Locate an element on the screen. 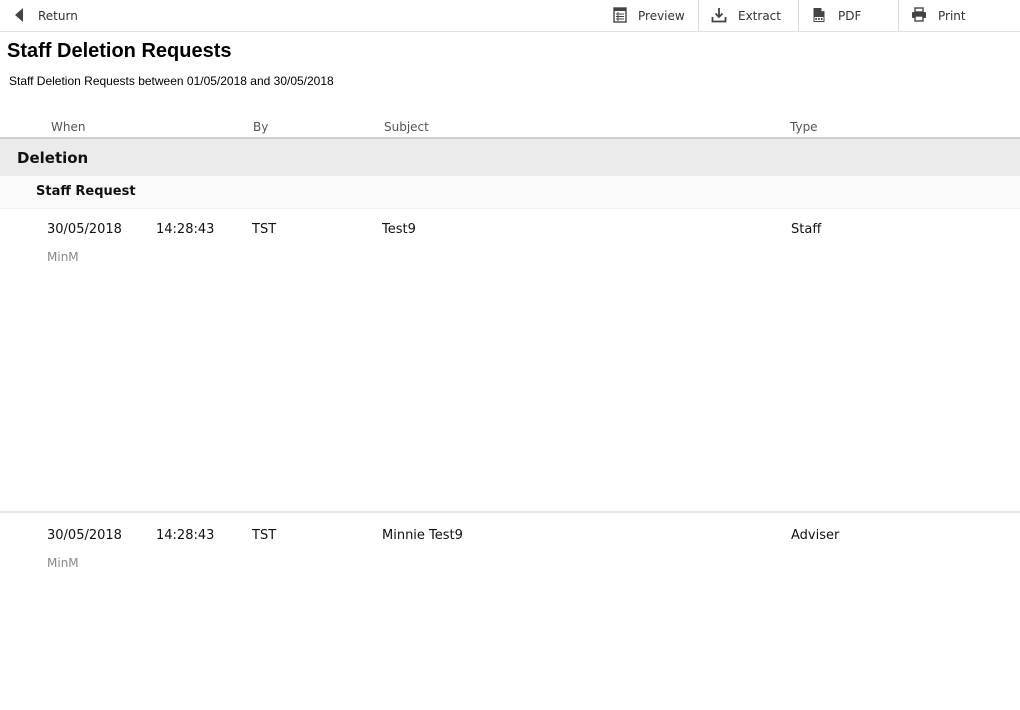 The width and height of the screenshot is (1020, 710). extract-label: Extract is located at coordinates (759, 16).